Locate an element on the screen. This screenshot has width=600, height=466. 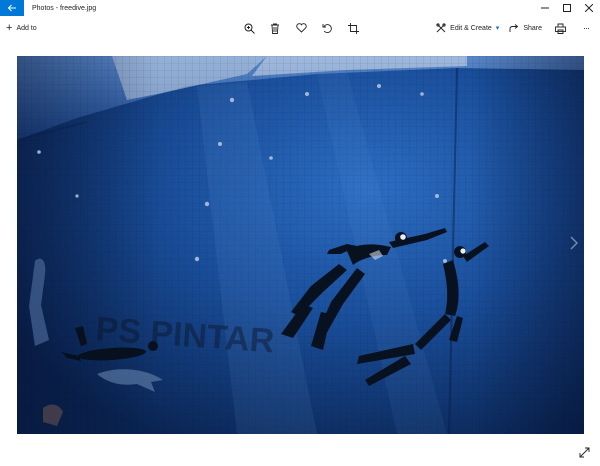
delete-button is located at coordinates (275, 28).